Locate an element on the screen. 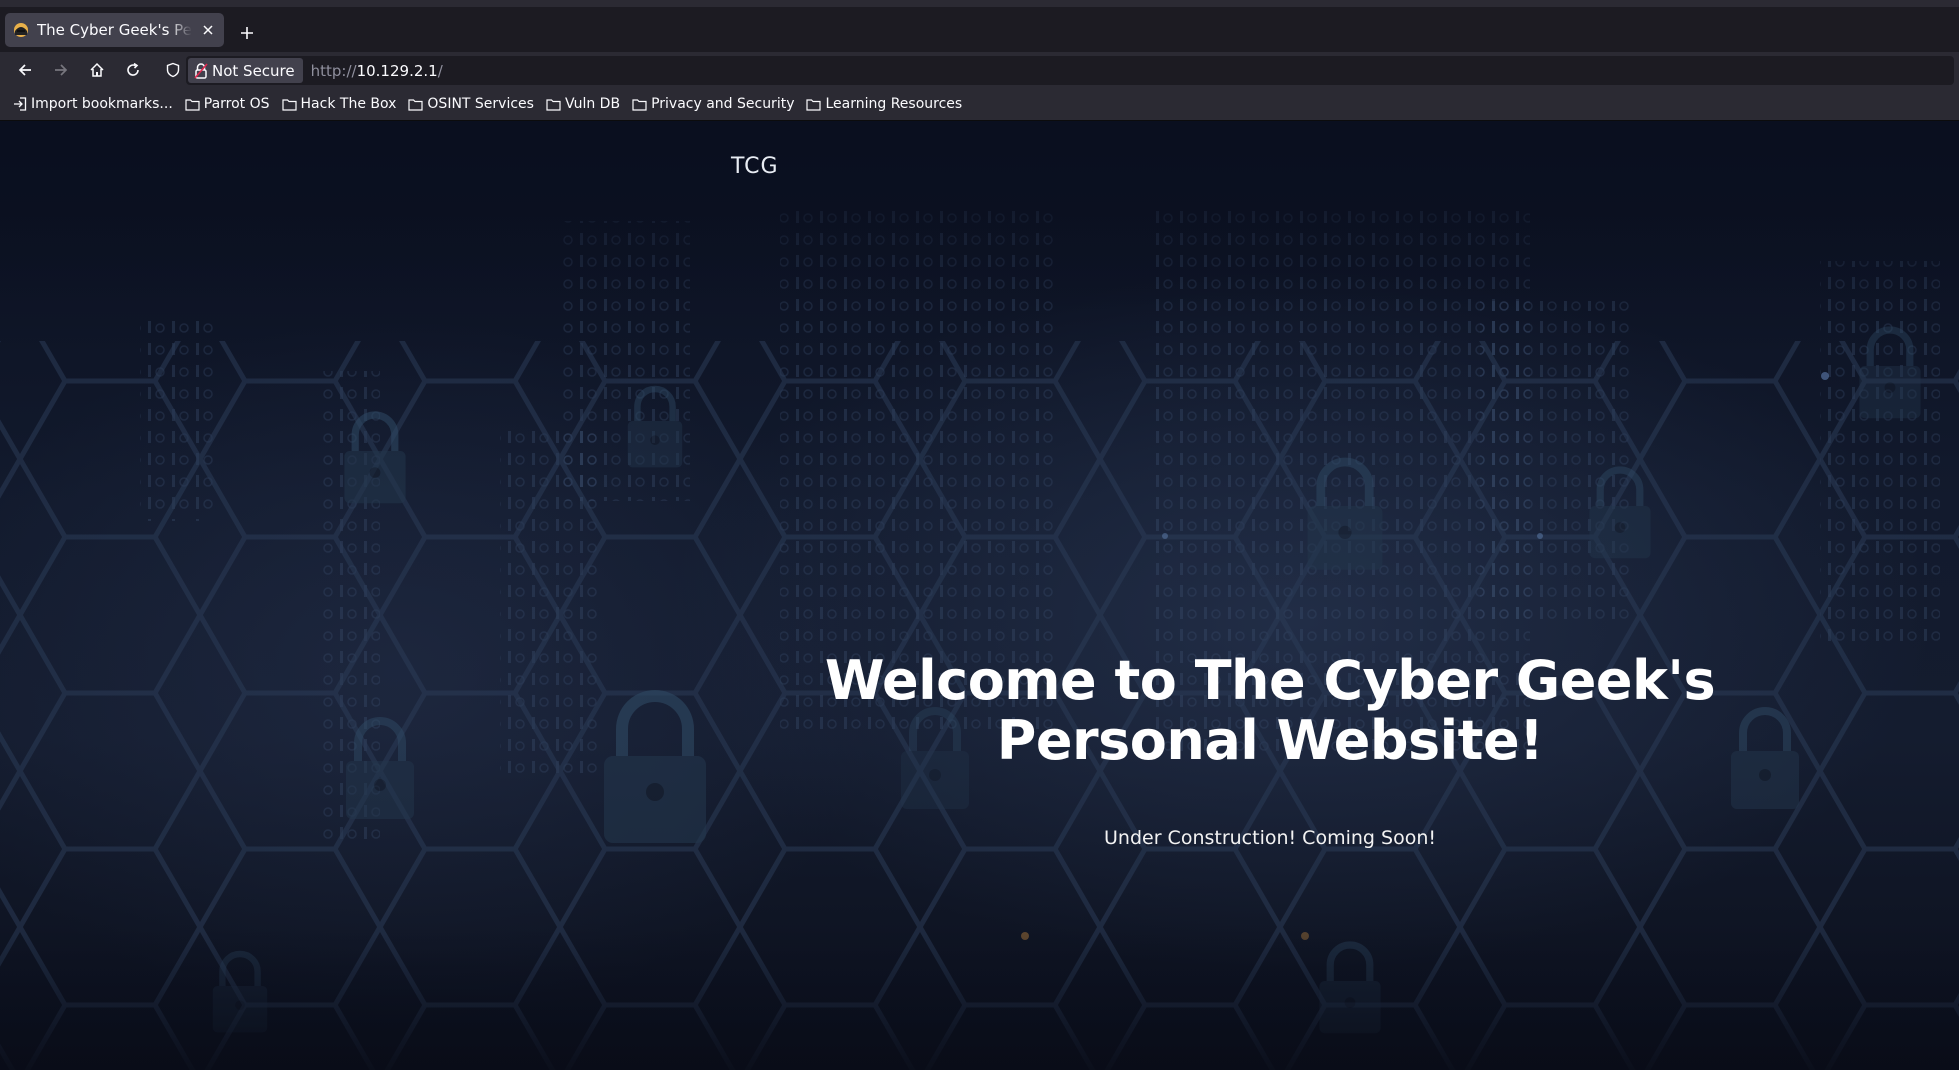 The image size is (1959, 1070). not-secure-label: Not Secure is located at coordinates (253, 70).